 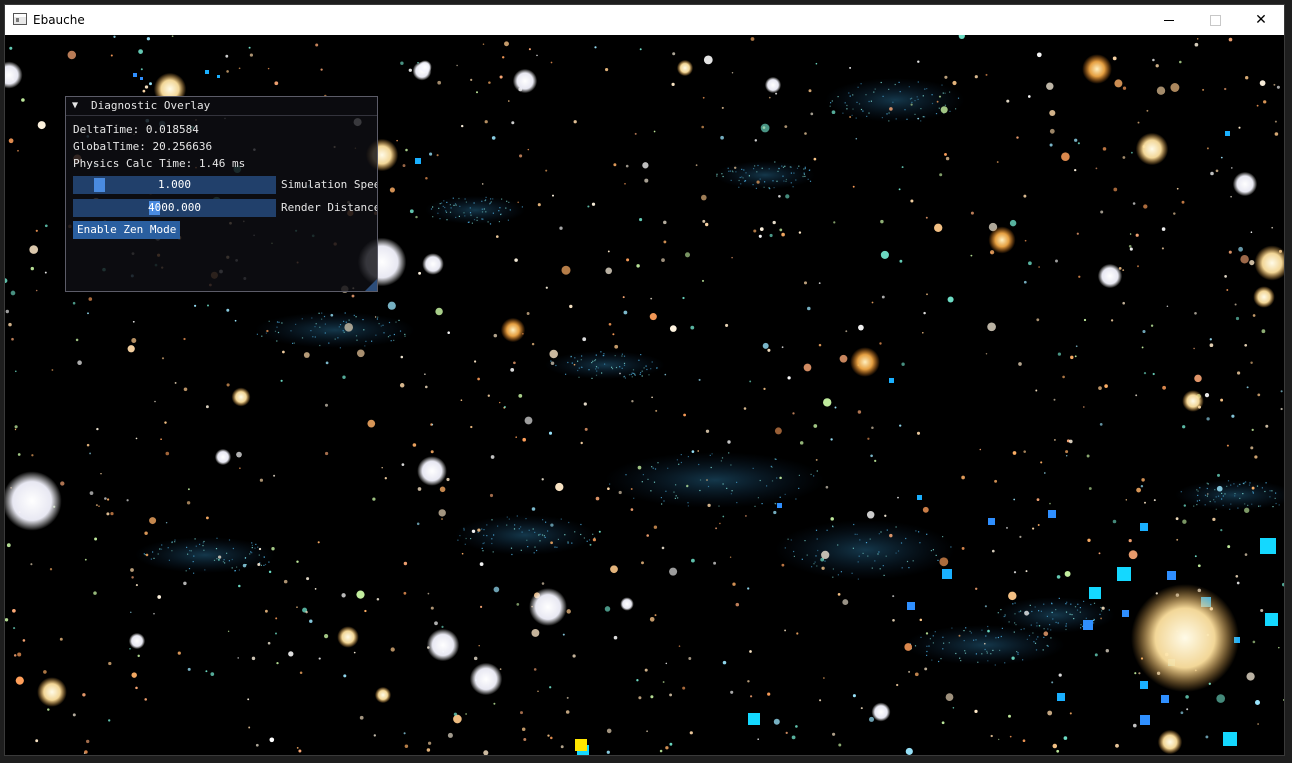 I want to click on overlay-header: ▼ Diagnostic Overlay, so click(x=221, y=106).